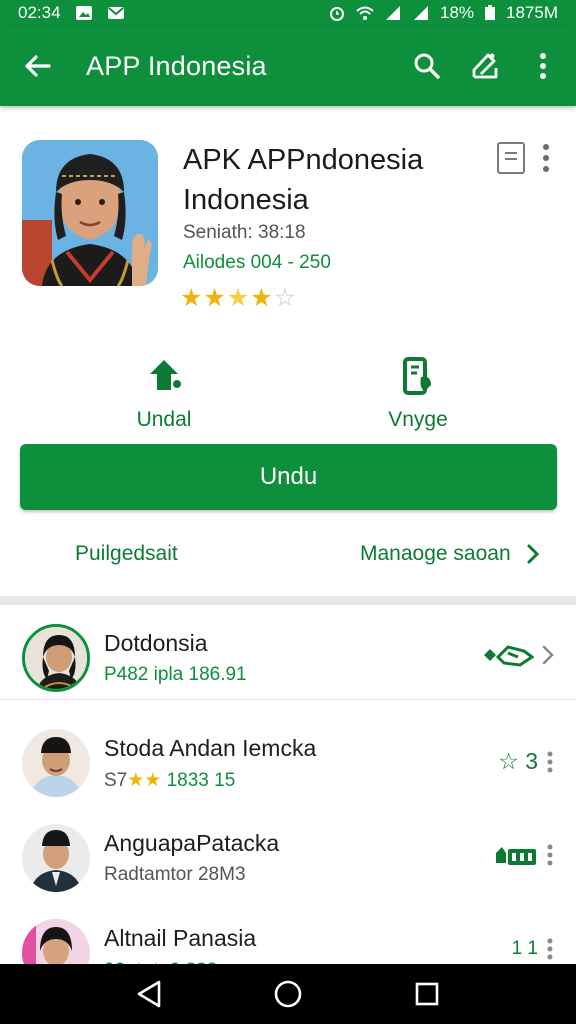 Image resolution: width=576 pixels, height=1024 pixels. I want to click on rating-stars: ★ ★ ★ ★ ☆, so click(238, 298).